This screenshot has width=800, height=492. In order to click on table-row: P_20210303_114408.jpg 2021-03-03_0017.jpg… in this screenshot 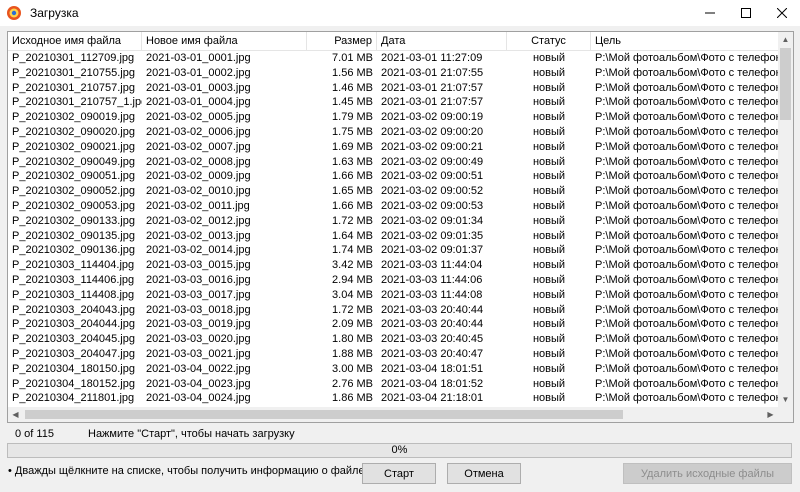, I will do `click(393, 295)`.